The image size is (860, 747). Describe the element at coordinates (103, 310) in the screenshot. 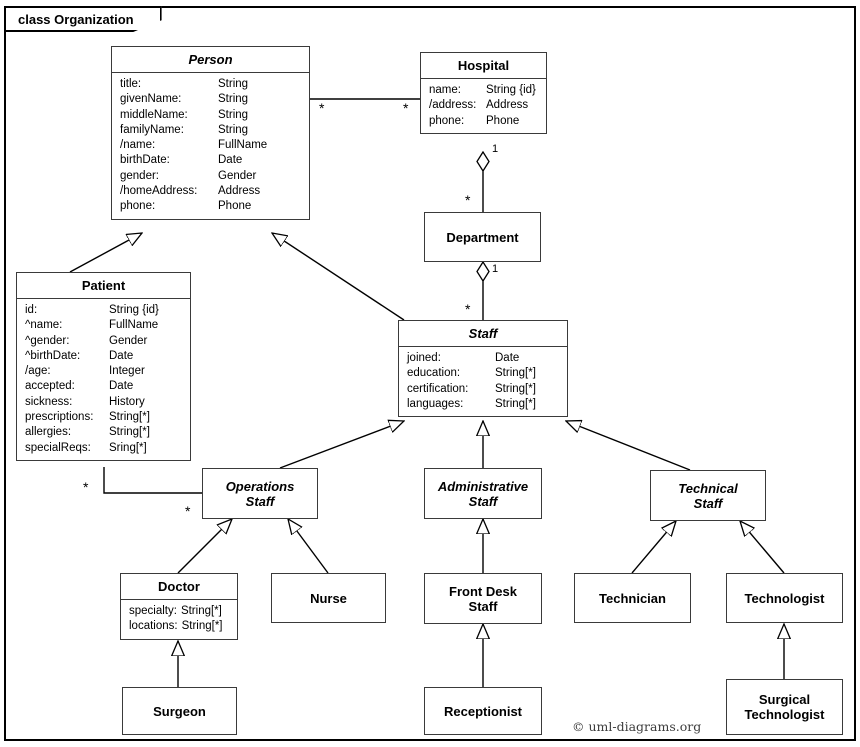

I see `attribute-row: id: String {id}` at that location.